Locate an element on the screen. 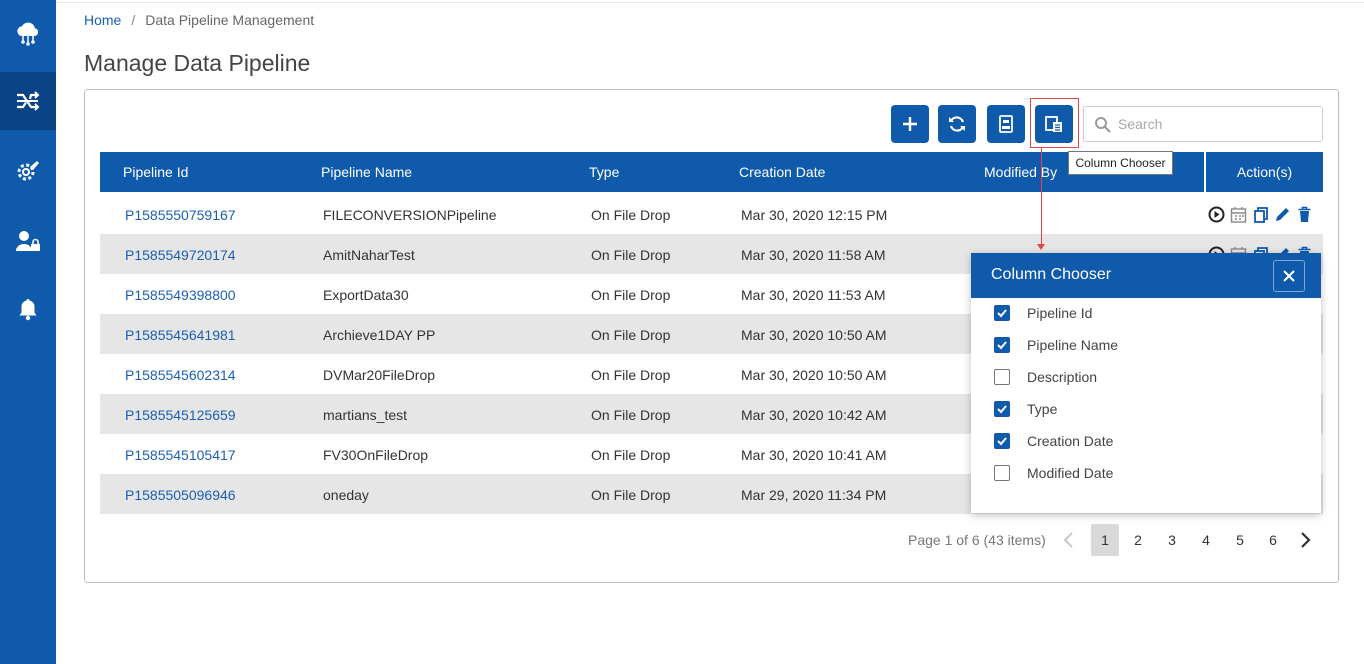  pipeline-name-cell: oneday is located at coordinates (346, 495).